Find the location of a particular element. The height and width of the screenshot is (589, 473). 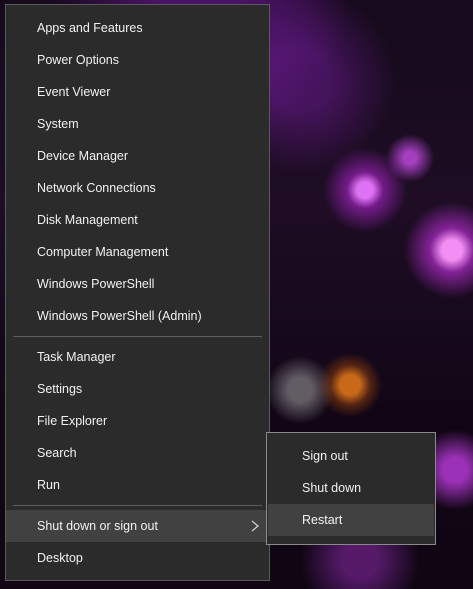

submenu-item-restart: Restart is located at coordinates (351, 520).